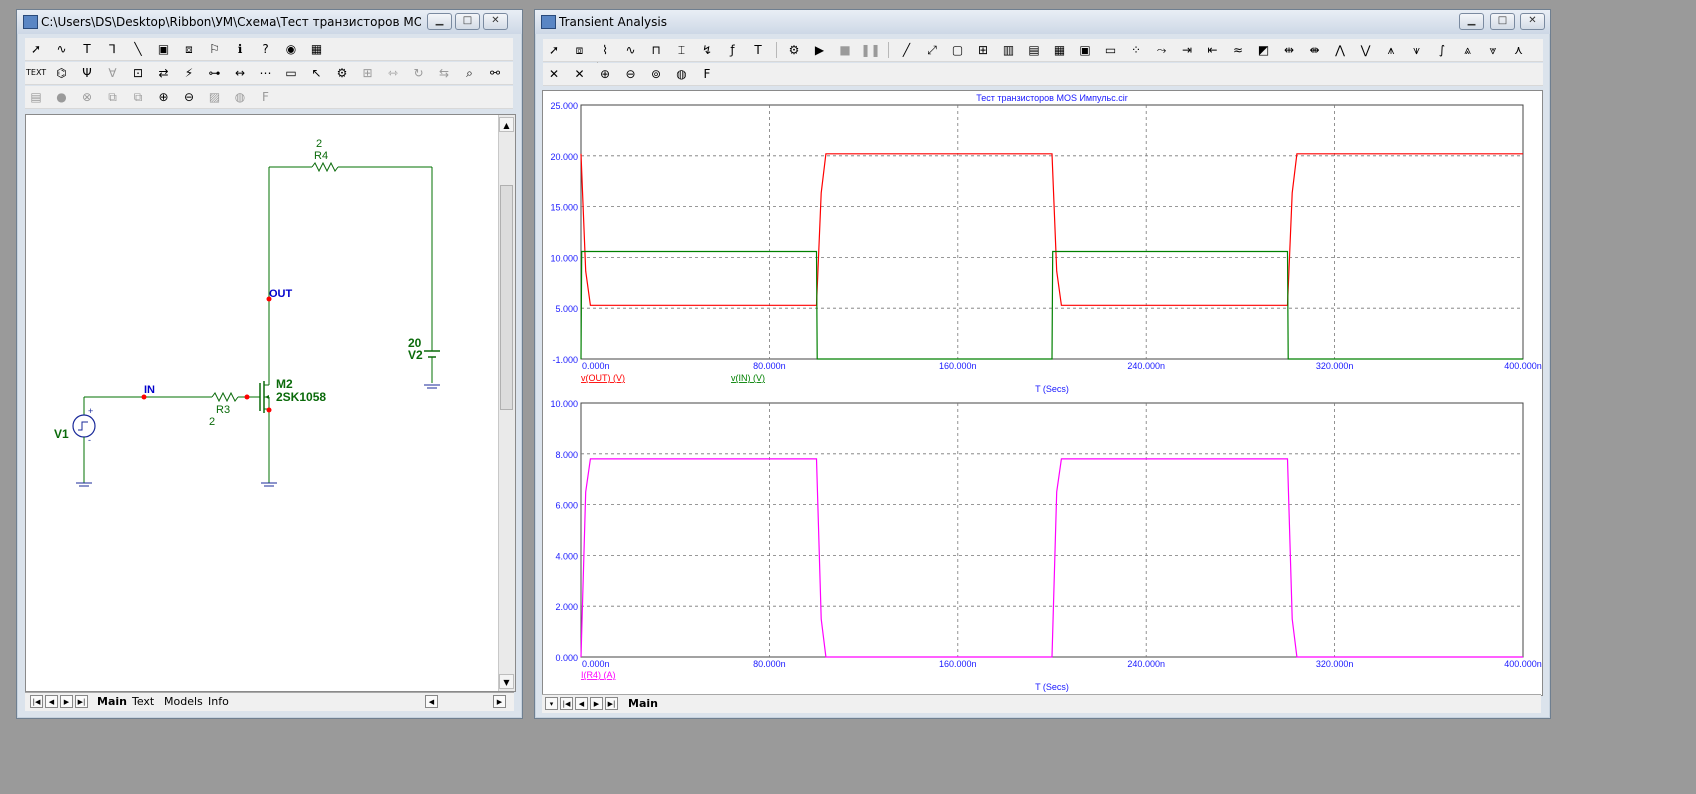 This screenshot has height=794, width=1696. I want to click on m2-mosfet, so click(264, 432).